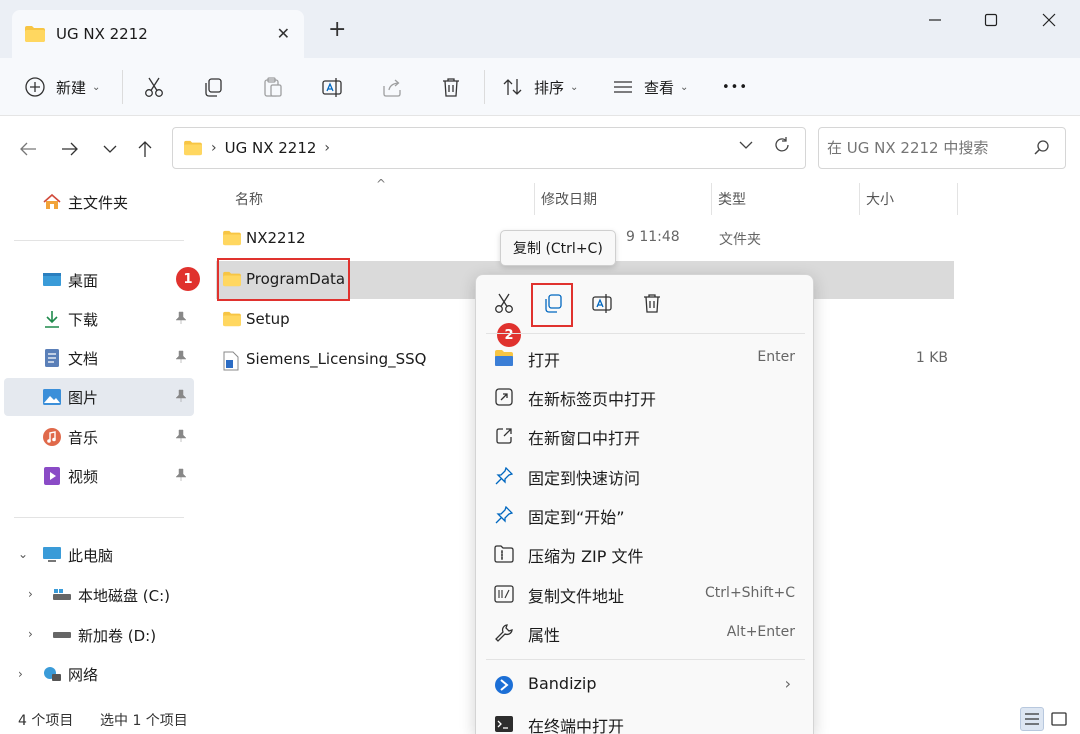  I want to click on breadcrumb-current: UG NX 2212, so click(271, 148).